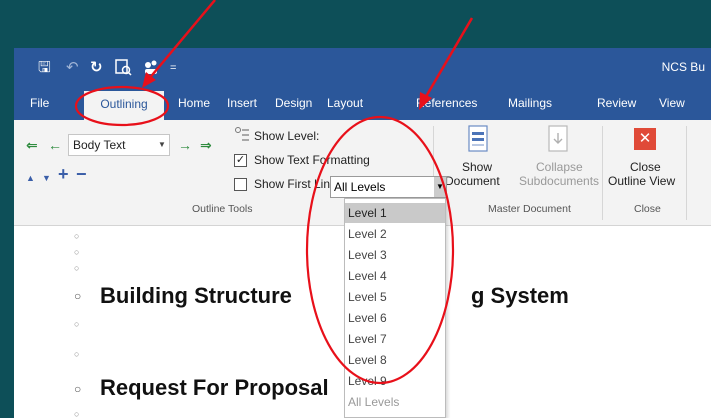  What do you see at coordinates (672, 103) in the screenshot?
I see `tab-view: View` at bounding box center [672, 103].